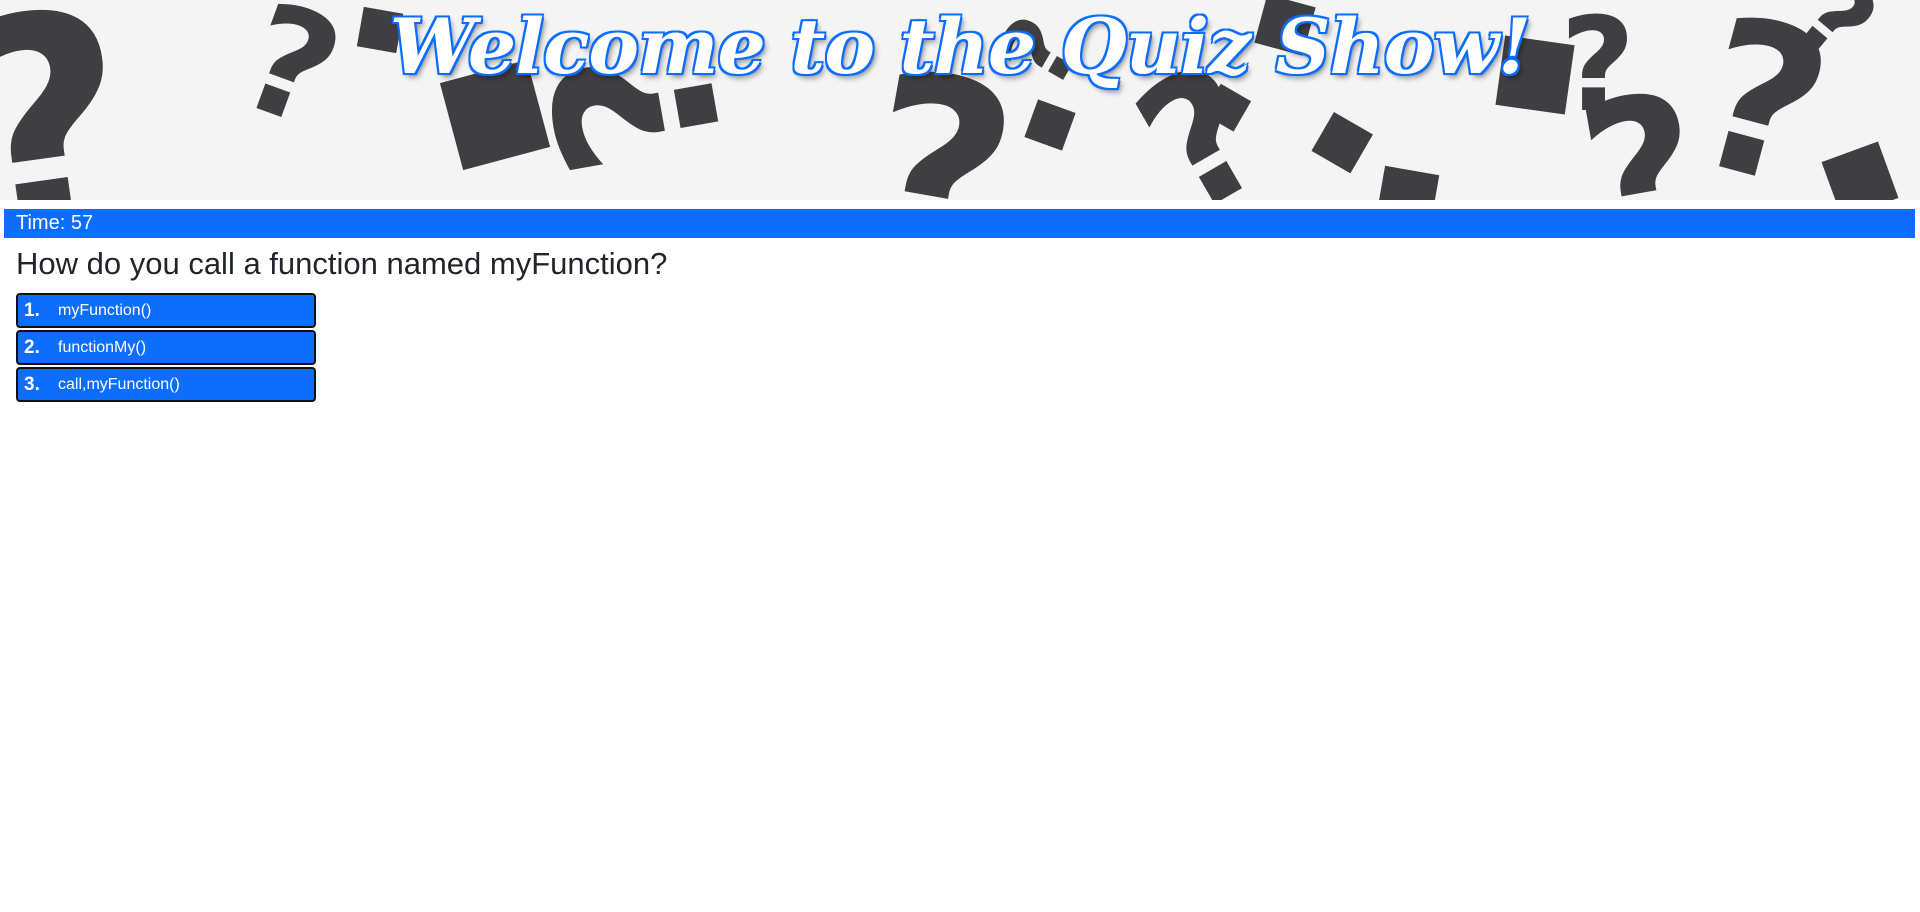 This screenshot has width=1920, height=912. I want to click on answer-label: call,myFunction(), so click(119, 384).